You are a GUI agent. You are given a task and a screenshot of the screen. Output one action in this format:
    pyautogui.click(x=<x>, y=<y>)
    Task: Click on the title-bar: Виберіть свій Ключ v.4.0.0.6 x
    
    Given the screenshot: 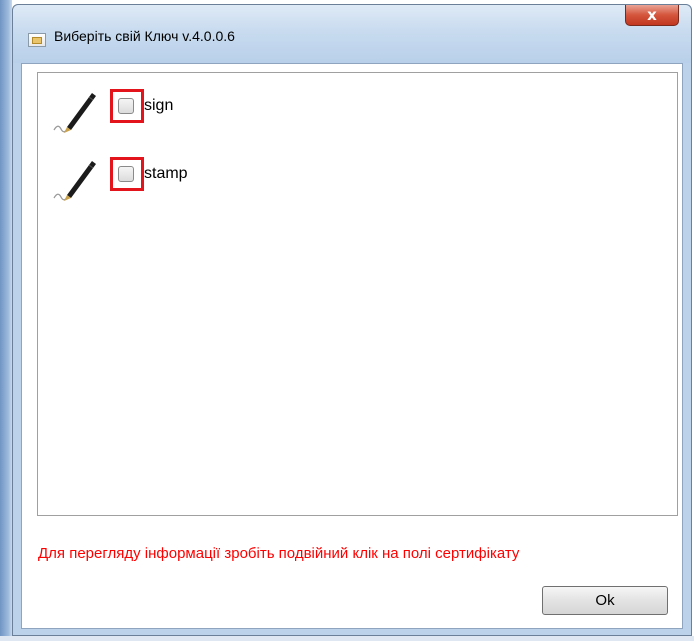 What is the action you would take?
    pyautogui.click(x=352, y=34)
    